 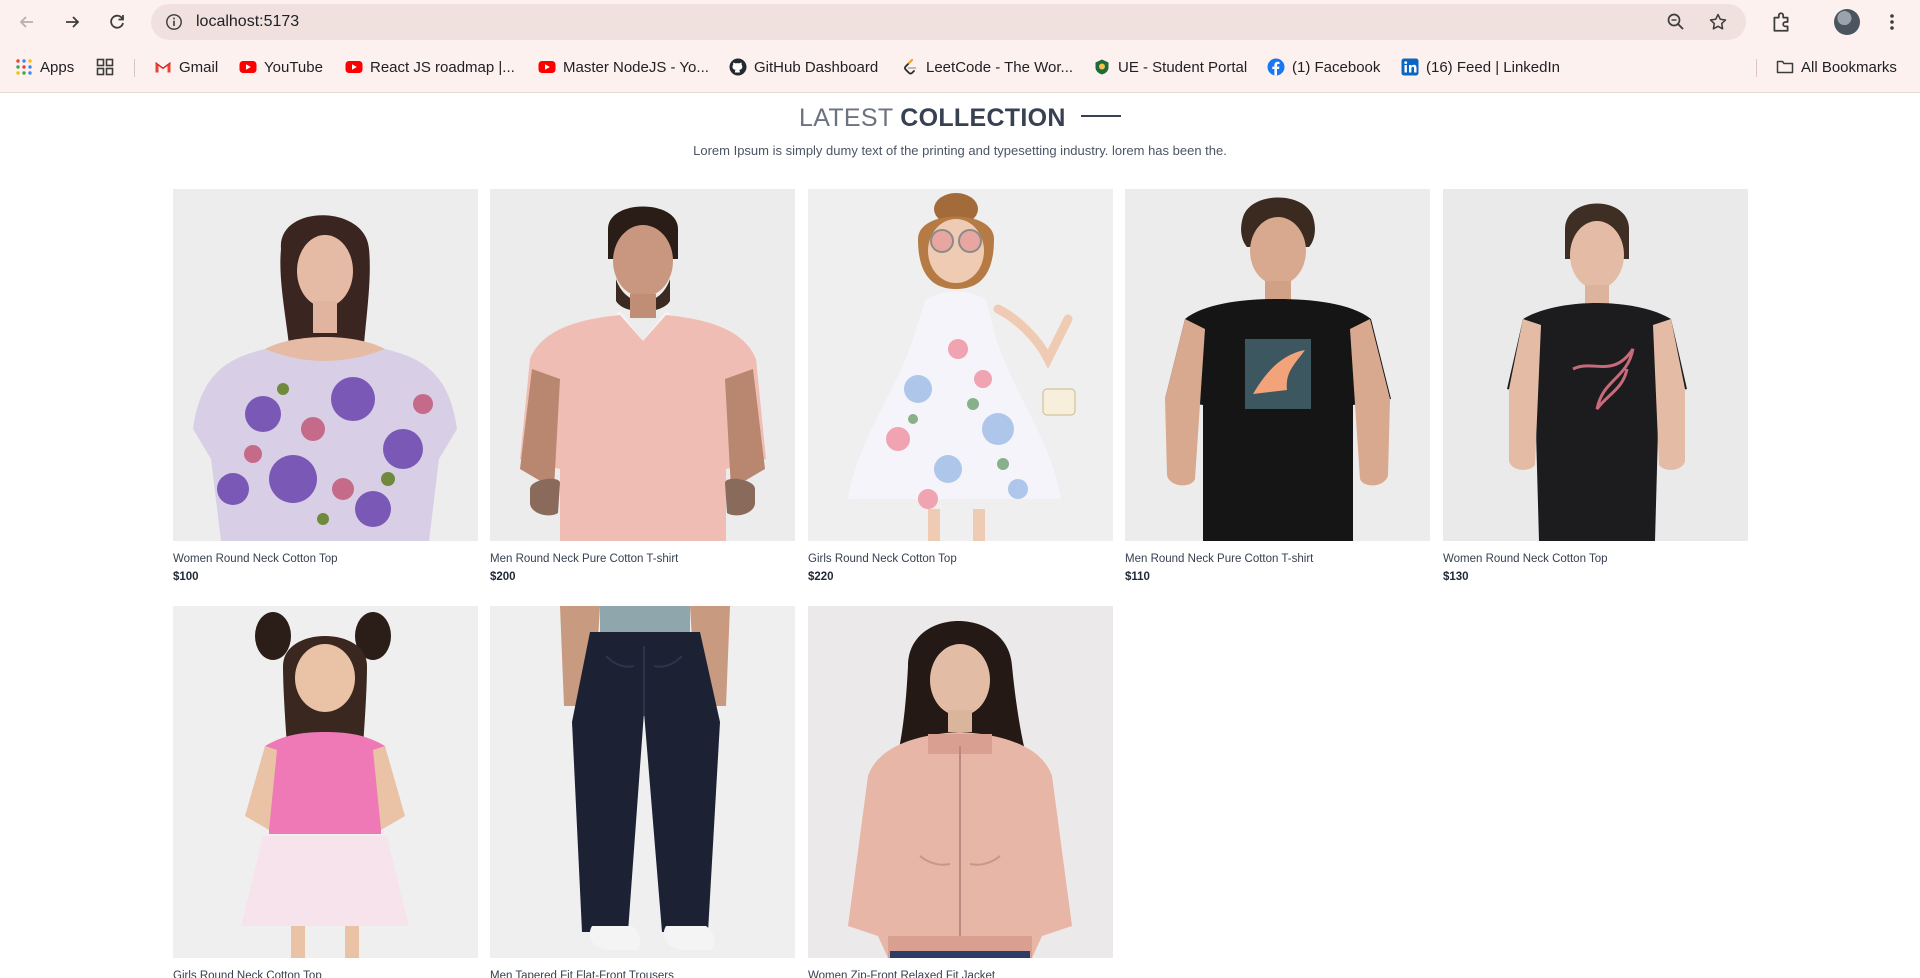 I want to click on bookmark-label: YouTube, so click(x=293, y=67).